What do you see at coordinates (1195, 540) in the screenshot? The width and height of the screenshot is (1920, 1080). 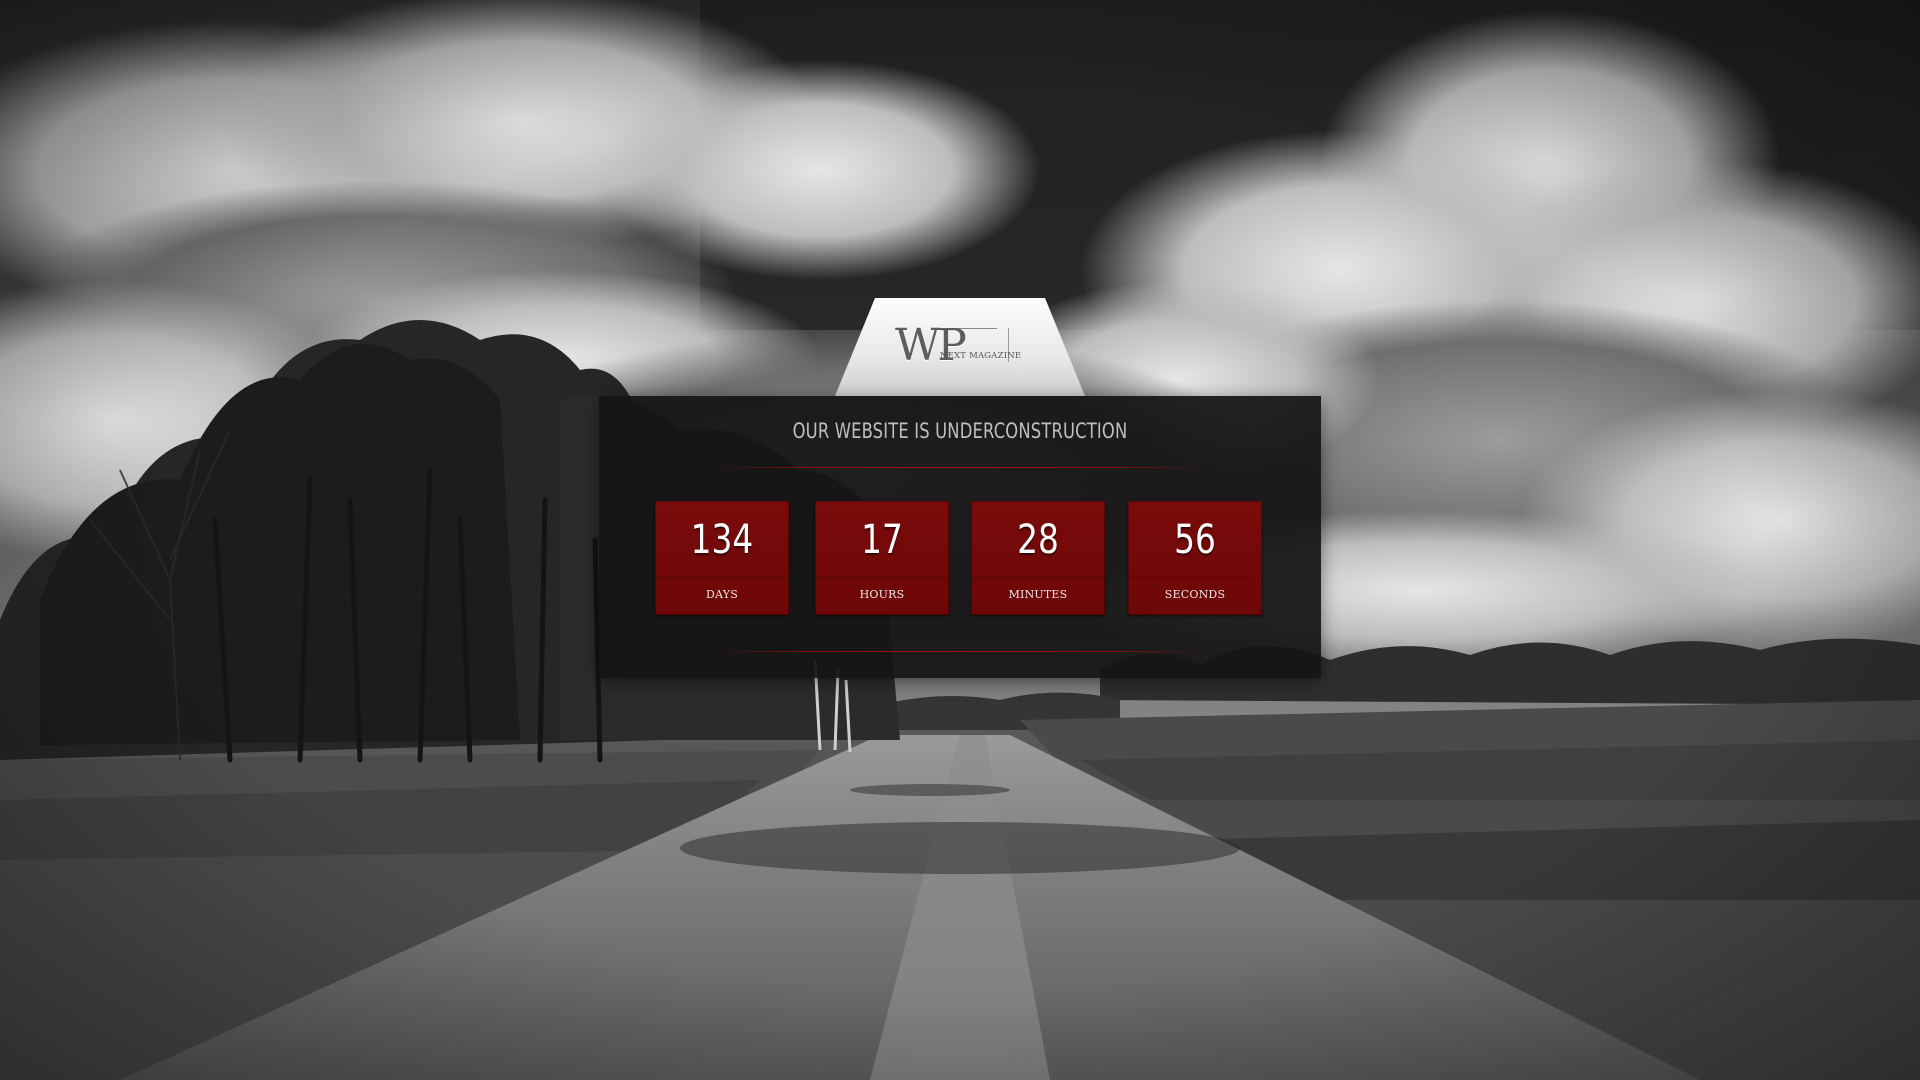 I see `countdown-seconds-value: 56` at bounding box center [1195, 540].